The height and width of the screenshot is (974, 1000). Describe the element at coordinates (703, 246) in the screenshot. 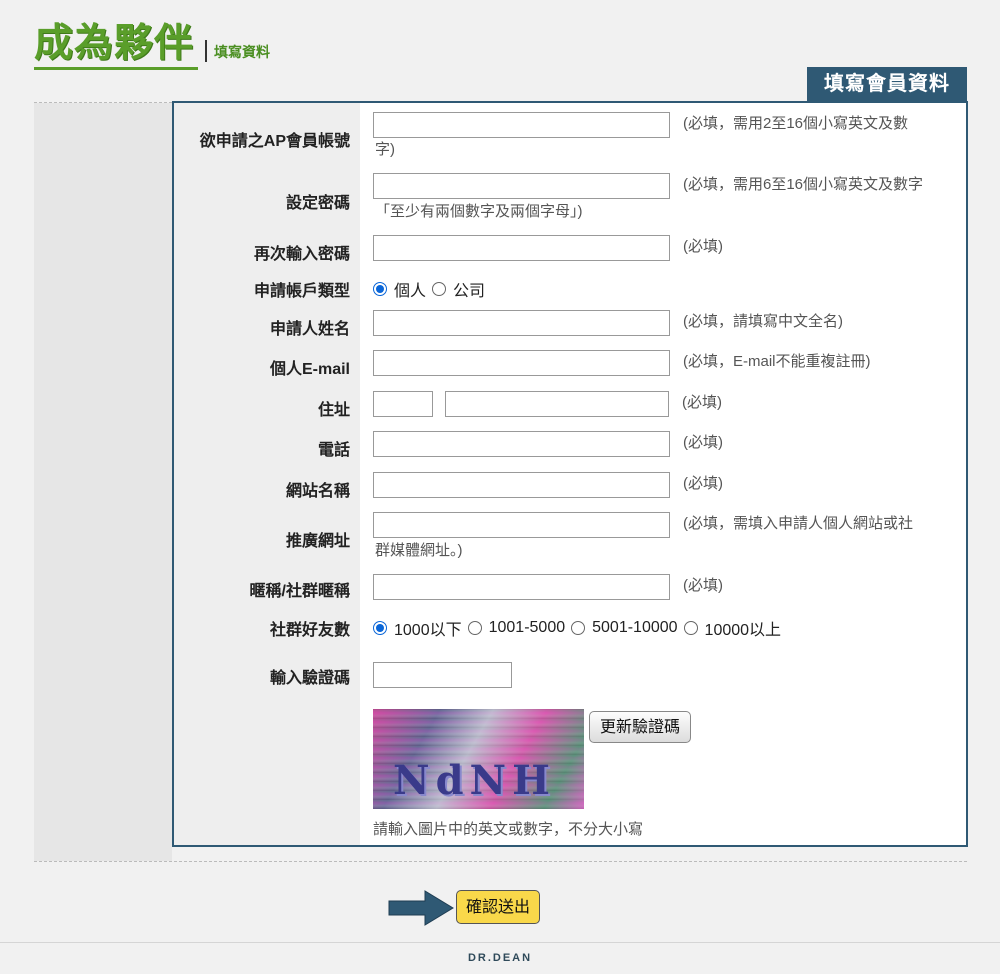

I see `password-confirm-hint: (必填)` at that location.